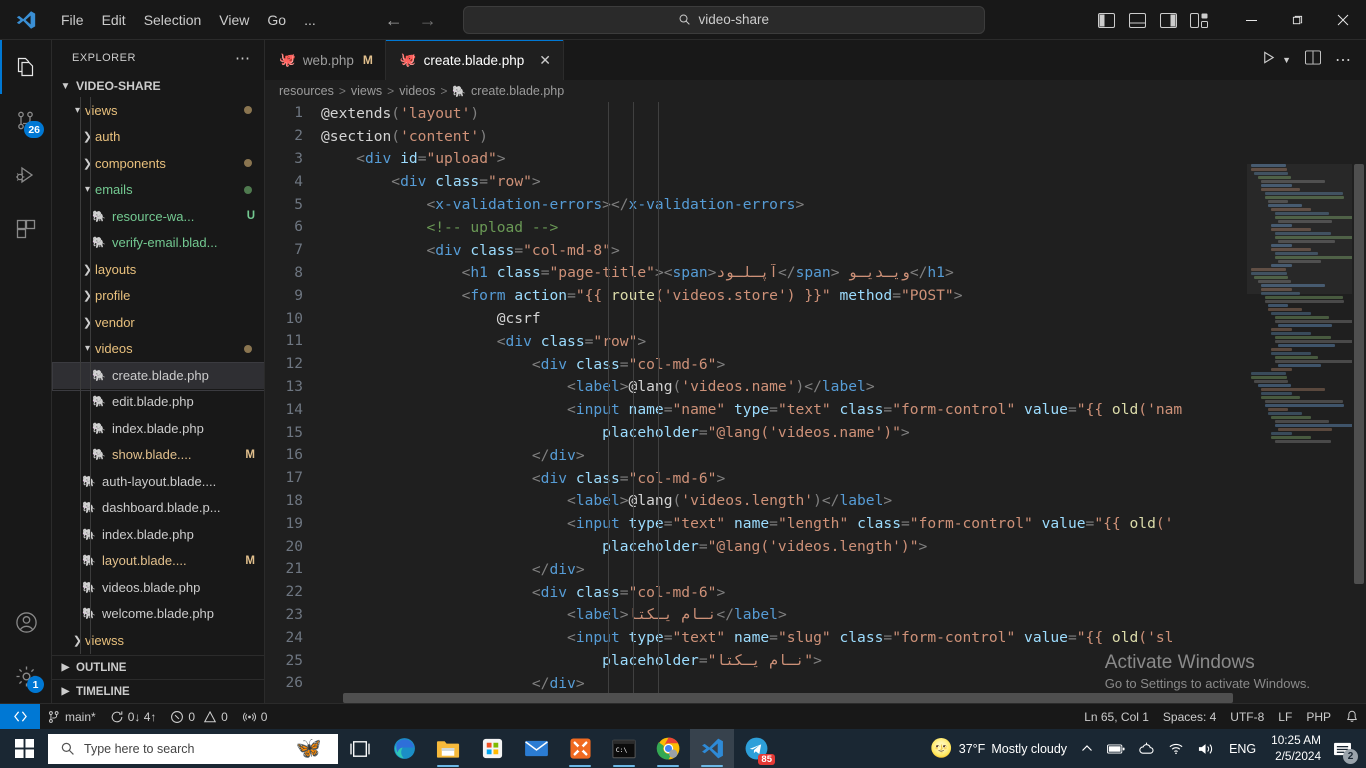  Describe the element at coordinates (843, 250) in the screenshot. I see `code-line-content: <div class="col-md-8">` at that location.